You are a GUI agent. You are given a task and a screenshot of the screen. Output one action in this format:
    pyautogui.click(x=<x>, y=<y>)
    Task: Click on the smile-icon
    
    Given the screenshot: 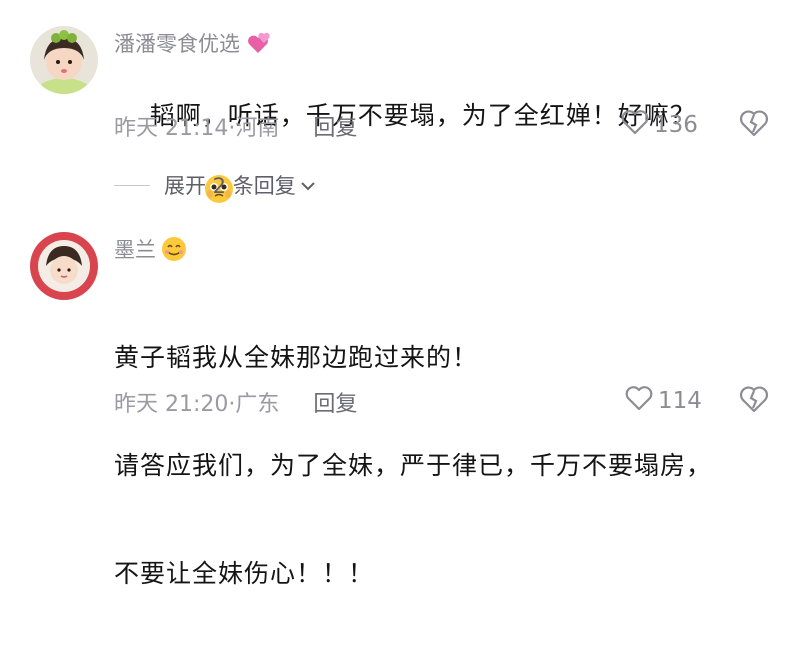 What is the action you would take?
    pyautogui.click(x=174, y=249)
    